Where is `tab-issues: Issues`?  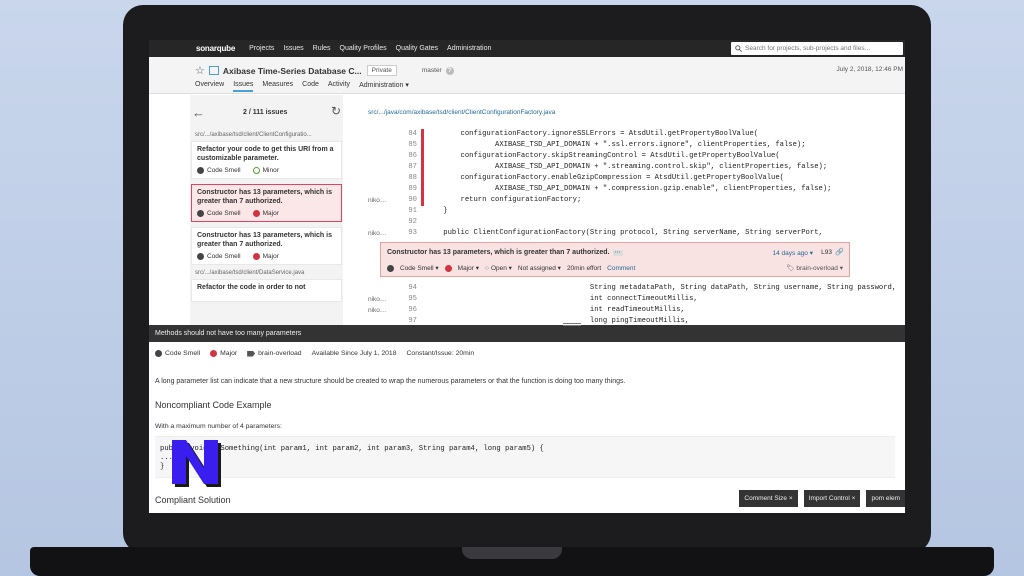 tab-issues: Issues is located at coordinates (243, 86).